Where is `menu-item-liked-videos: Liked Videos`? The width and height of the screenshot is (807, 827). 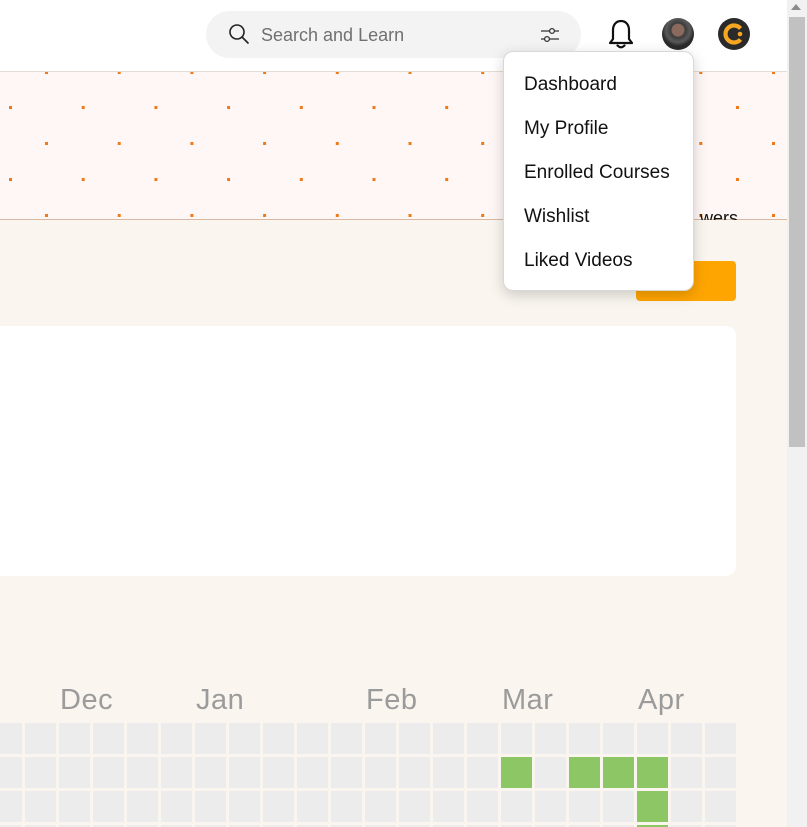 menu-item-liked-videos: Liked Videos is located at coordinates (578, 261).